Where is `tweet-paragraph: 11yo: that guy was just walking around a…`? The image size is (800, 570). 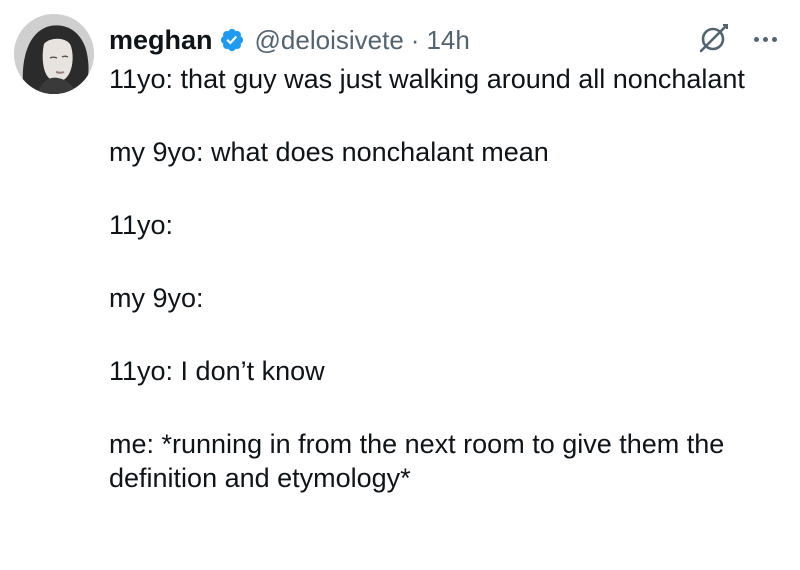
tweet-paragraph: 11yo: that guy was just walking around a… is located at coordinates (427, 79).